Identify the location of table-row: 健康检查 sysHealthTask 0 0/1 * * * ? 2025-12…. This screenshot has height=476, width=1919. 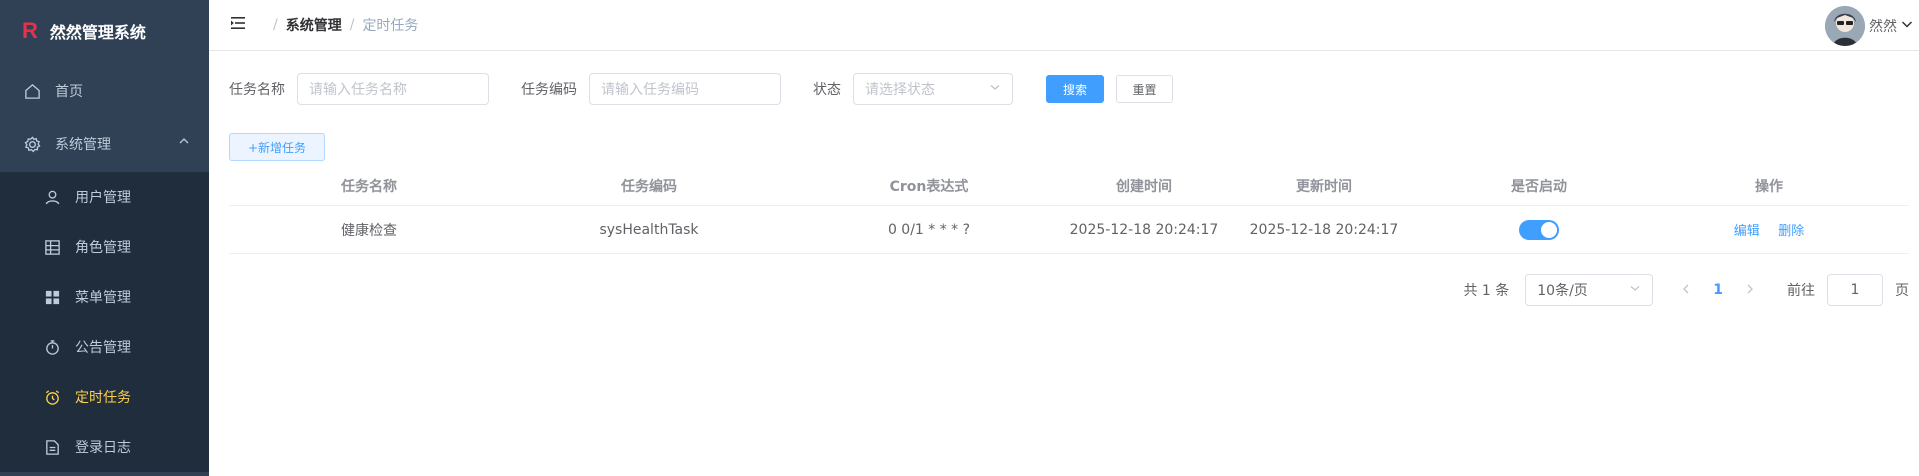
(1069, 230).